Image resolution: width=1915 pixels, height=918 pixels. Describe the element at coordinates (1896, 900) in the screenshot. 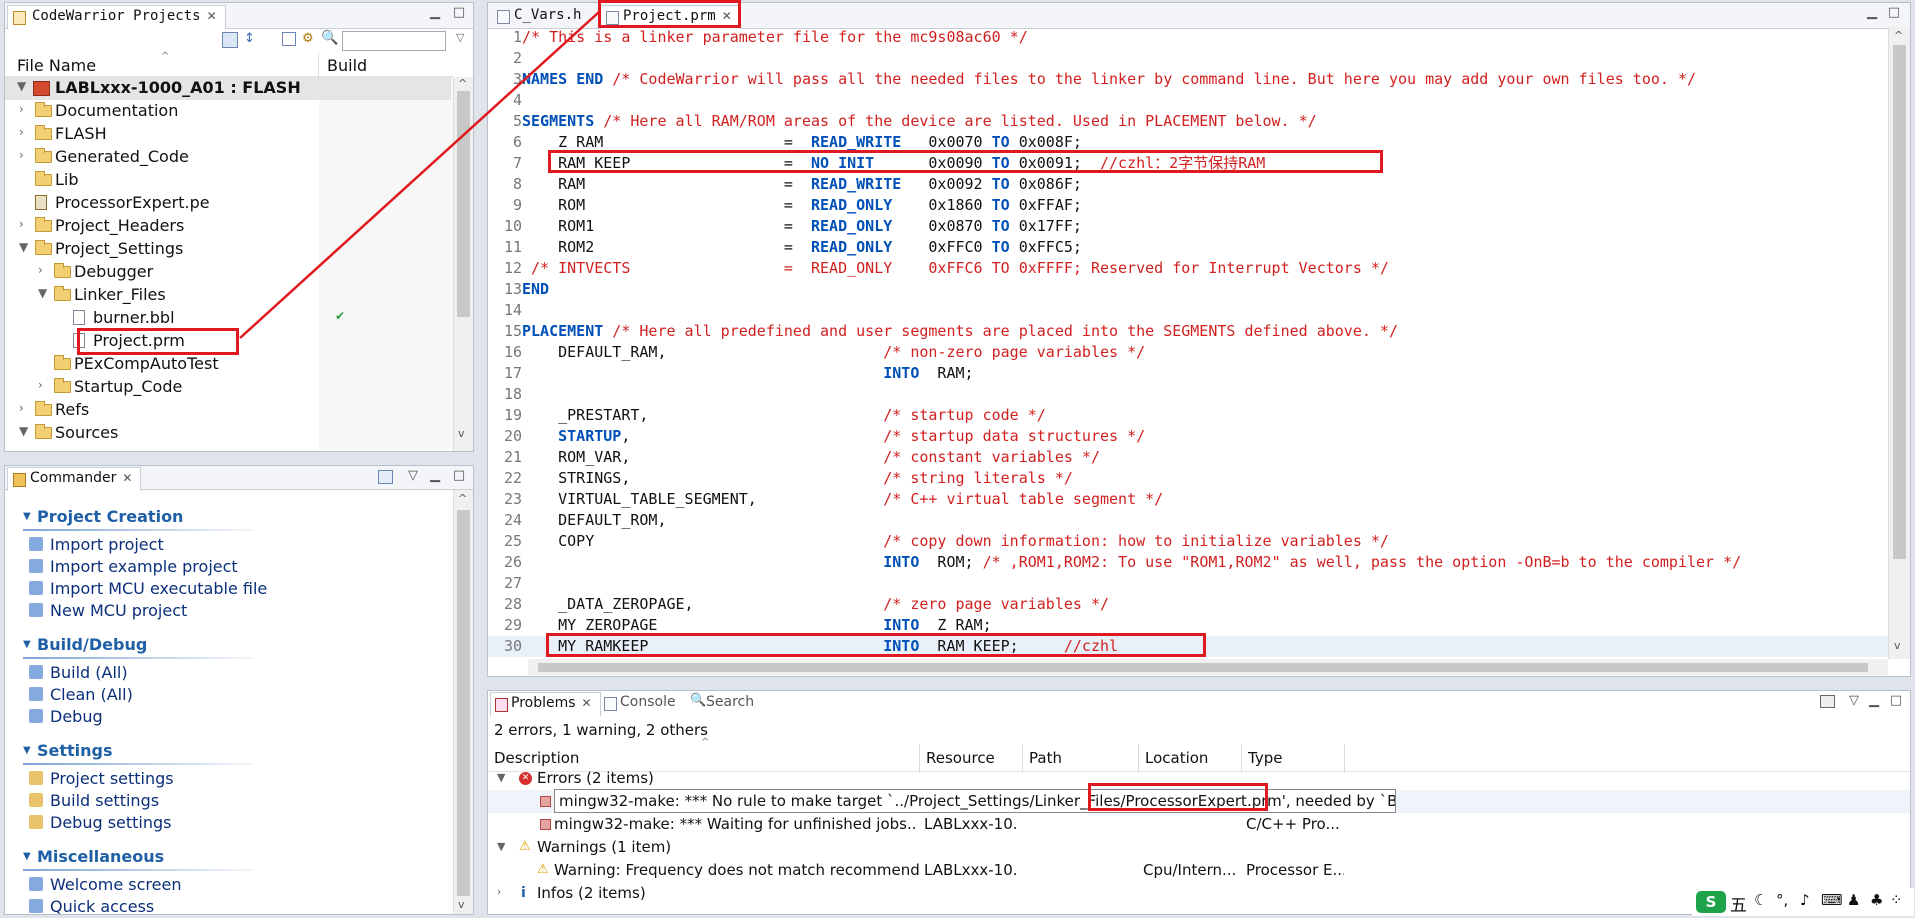

I see `grid-icon: ⁘` at that location.